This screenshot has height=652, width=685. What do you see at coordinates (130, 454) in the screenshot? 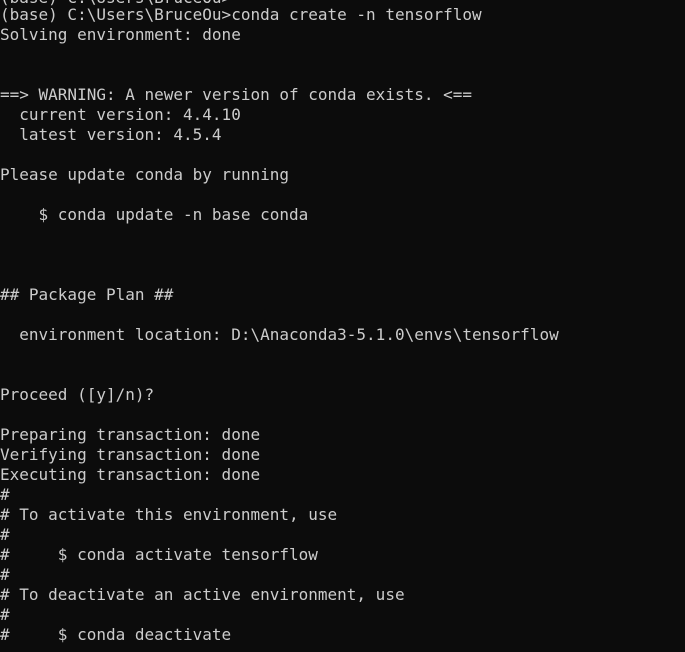
I see `terminal-line: Verifying transaction: done` at bounding box center [130, 454].